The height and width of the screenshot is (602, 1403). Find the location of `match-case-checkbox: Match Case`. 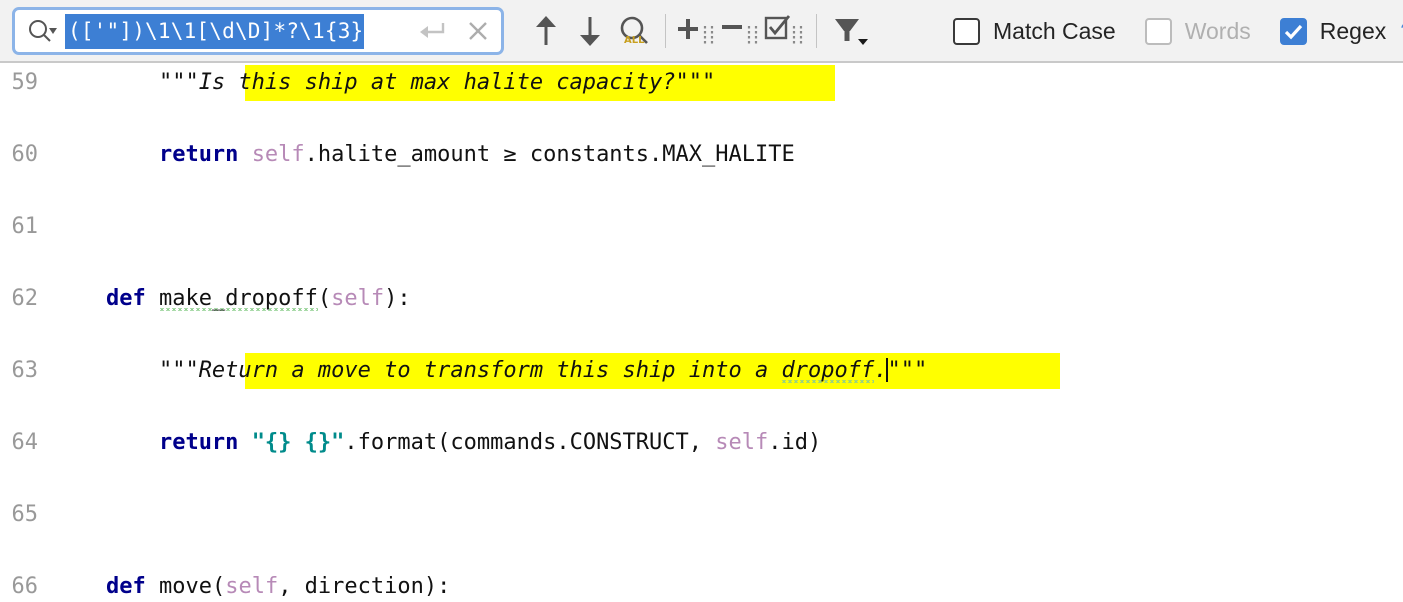

match-case-checkbox: Match Case is located at coordinates (1034, 31).